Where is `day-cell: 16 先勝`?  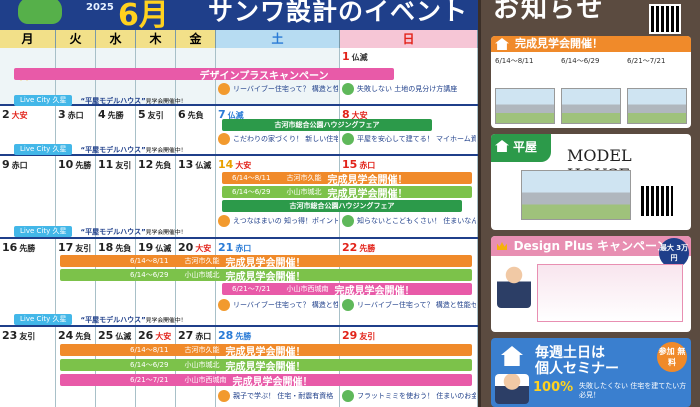 day-cell: 16 先勝 is located at coordinates (28, 282).